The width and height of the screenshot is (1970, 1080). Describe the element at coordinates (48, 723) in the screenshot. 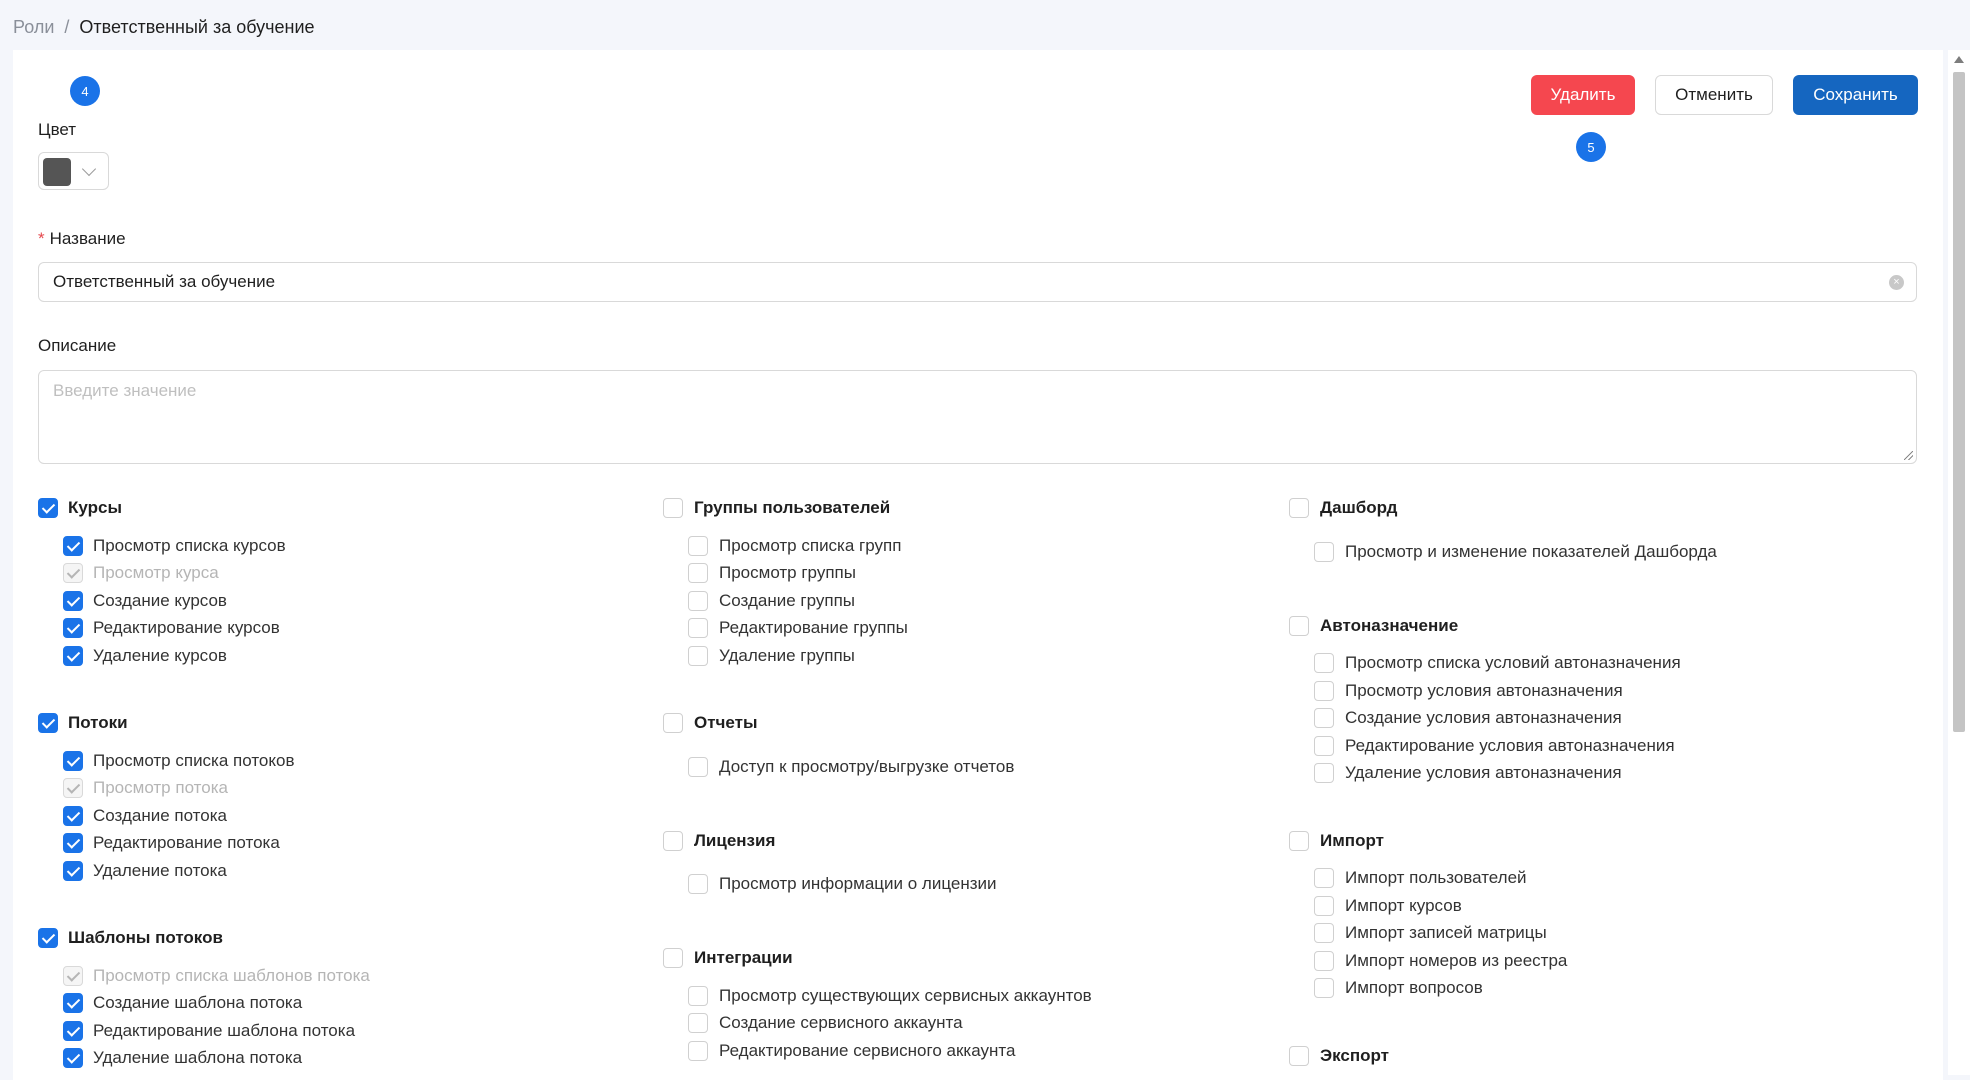

I see `group-checkbox-streams` at that location.